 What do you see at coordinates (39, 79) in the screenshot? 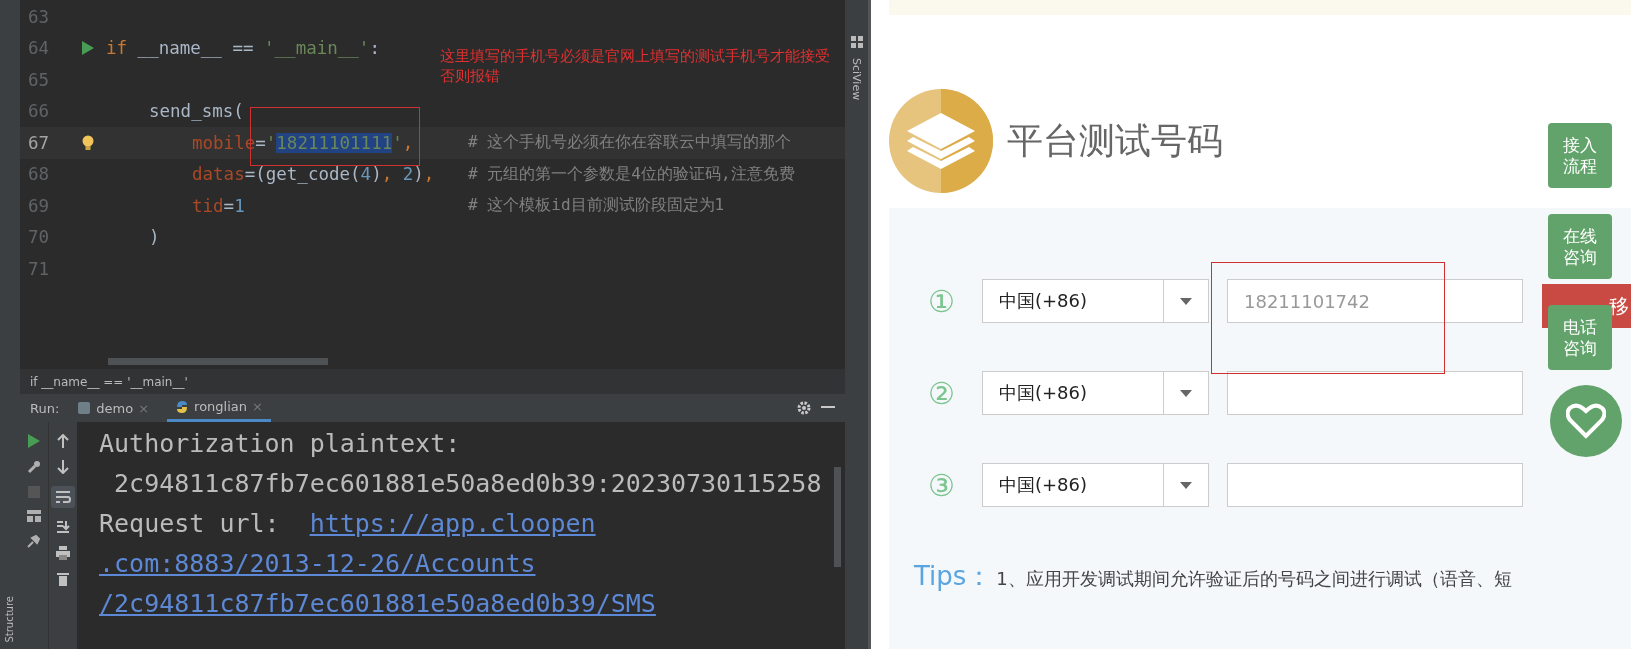
I see `line-number: 65` at bounding box center [39, 79].